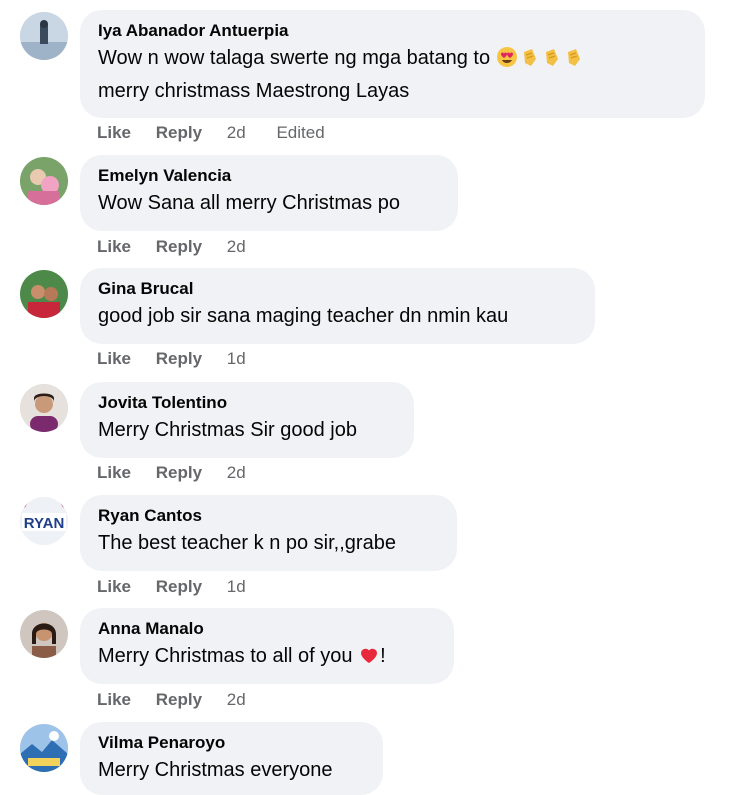 This screenshot has height=795, width=750. What do you see at coordinates (369, 655) in the screenshot?
I see `red-heart-emoji` at bounding box center [369, 655].